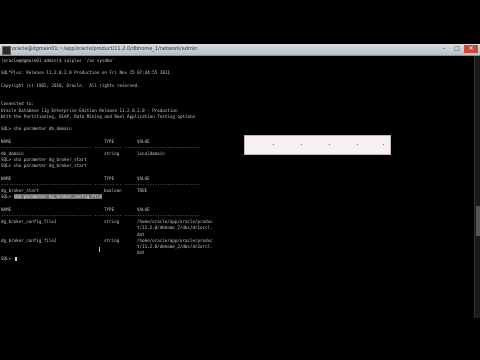 The height and width of the screenshot is (360, 480). Describe the element at coordinates (113, 191) in the screenshot. I see `param-type: boolean` at that location.